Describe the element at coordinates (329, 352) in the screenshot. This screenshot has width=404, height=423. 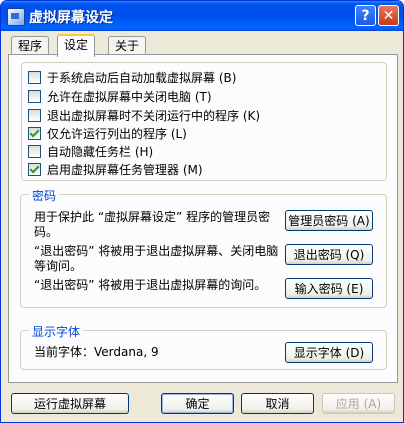
I see `display-font-button: 显示字体 (D)` at that location.